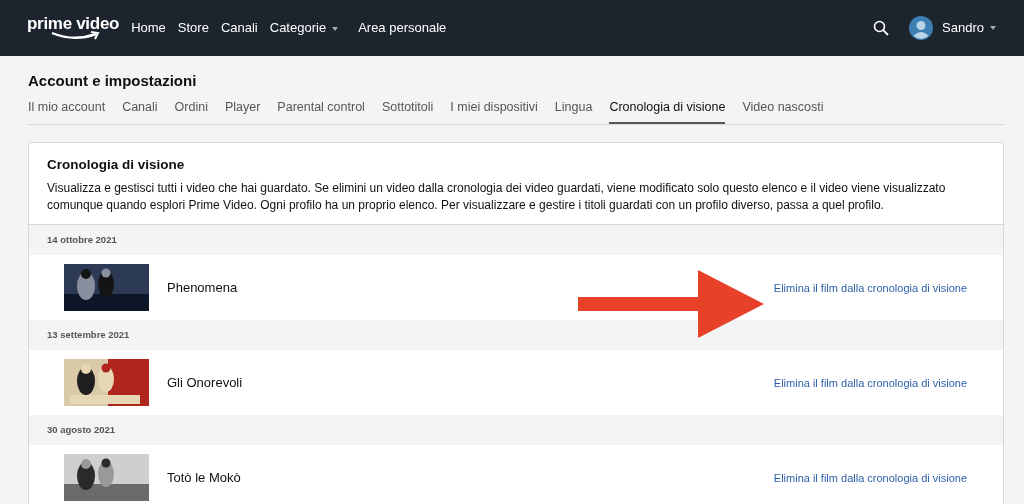 The width and height of the screenshot is (1024, 504). What do you see at coordinates (148, 28) in the screenshot?
I see `nav-link: Home` at bounding box center [148, 28].